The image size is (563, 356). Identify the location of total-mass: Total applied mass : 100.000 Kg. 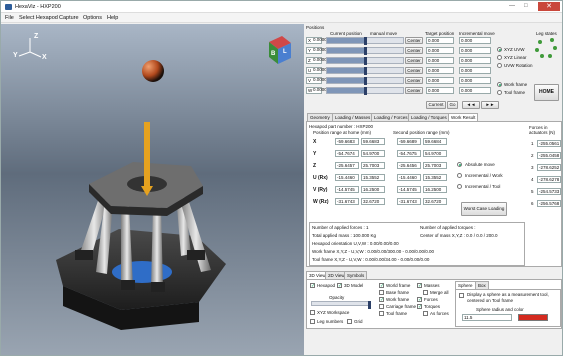
(344, 235).